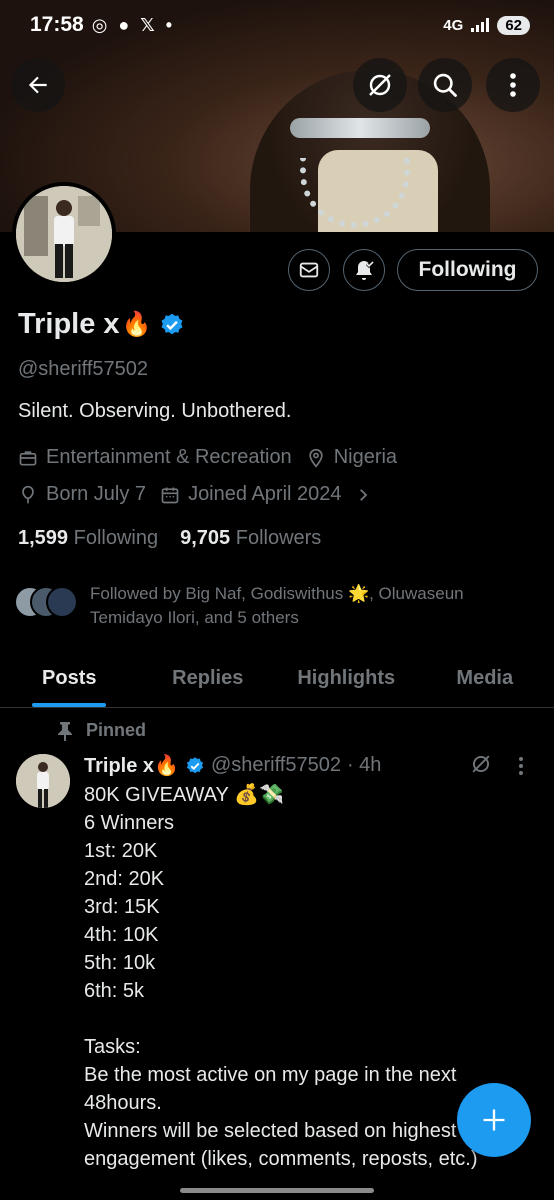 The height and width of the screenshot is (1200, 554). I want to click on tab-highlights: Highlights, so click(346, 678).